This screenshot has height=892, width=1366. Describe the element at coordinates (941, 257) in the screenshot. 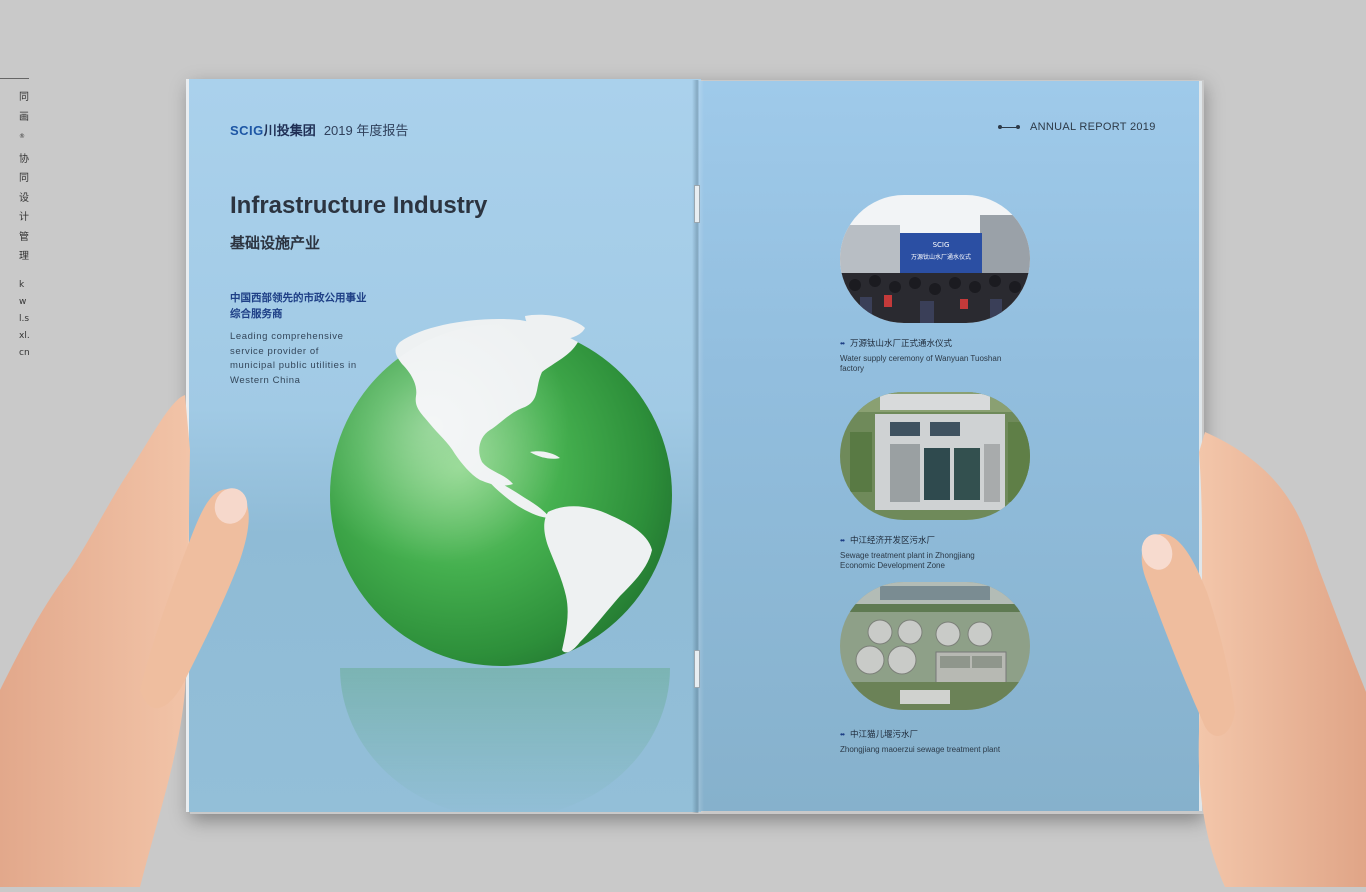

I see `banner-text: 万源钛山水厂通水仪式` at that location.